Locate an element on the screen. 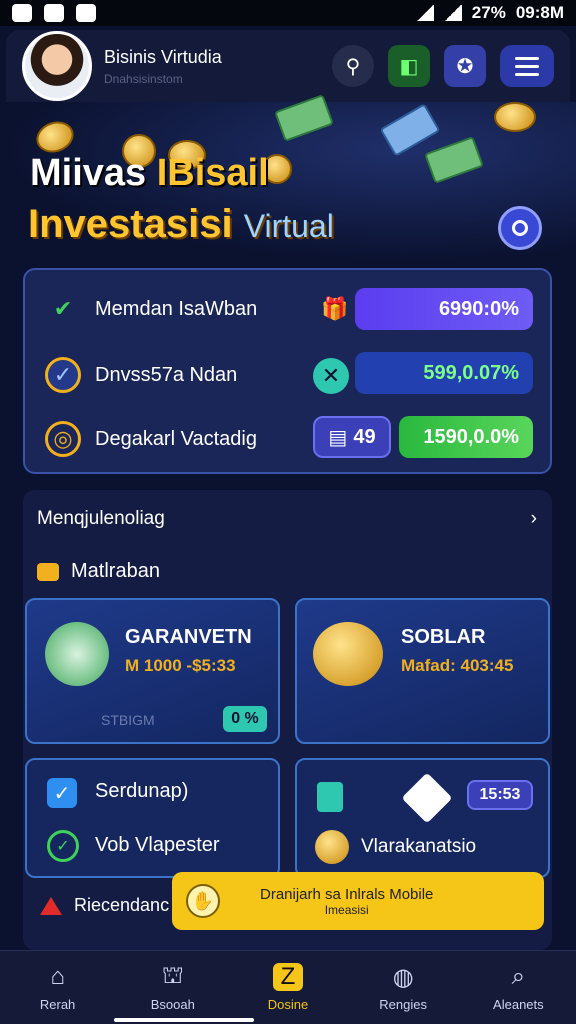  stat-value: 599,0.07% is located at coordinates (444, 373).